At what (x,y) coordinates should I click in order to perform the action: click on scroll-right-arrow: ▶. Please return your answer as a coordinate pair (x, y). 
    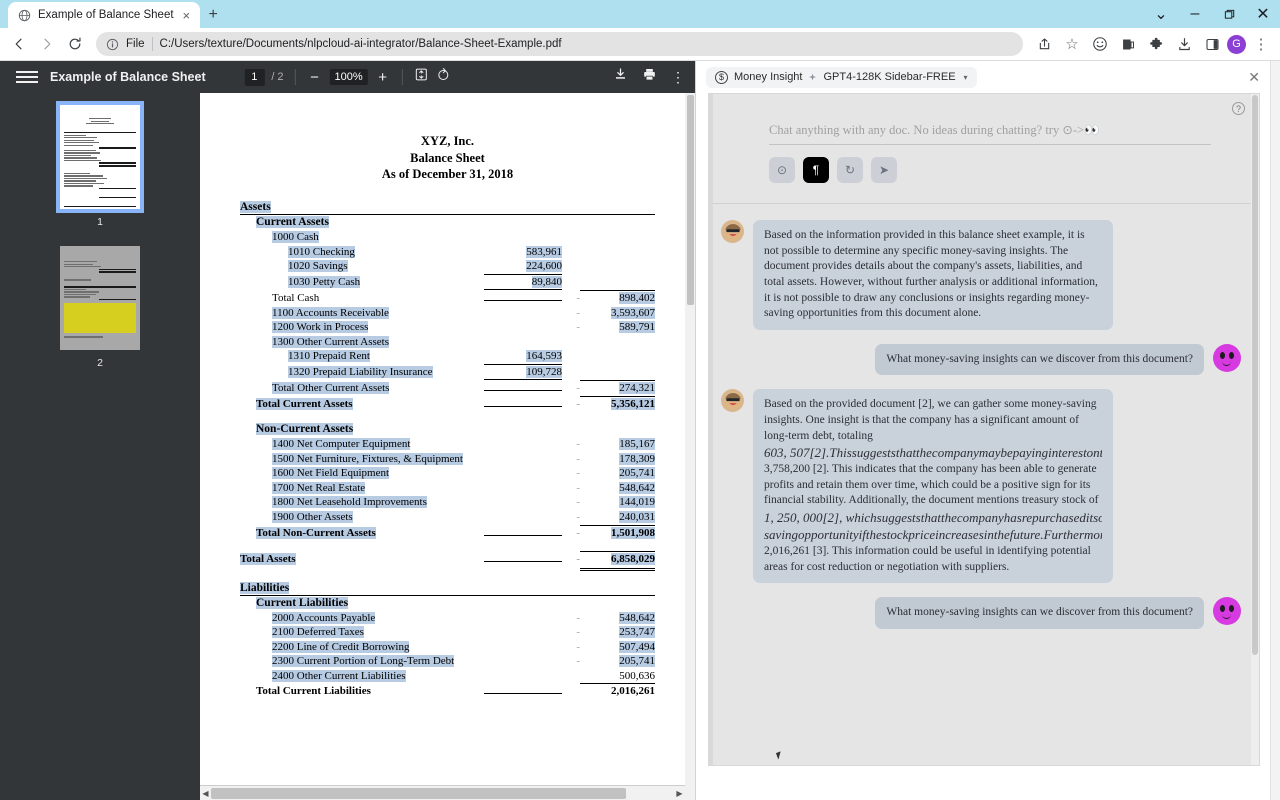
    Looking at the image, I should click on (679, 793).